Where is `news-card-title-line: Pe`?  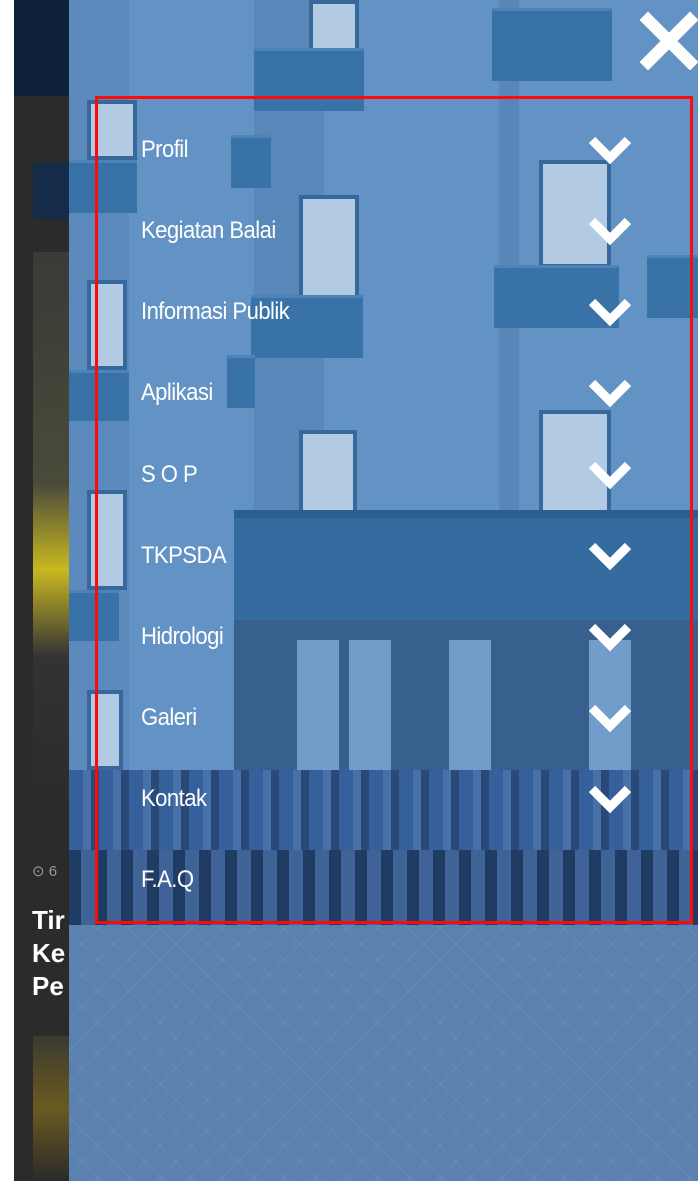
news-card-title-line: Pe is located at coordinates (48, 986).